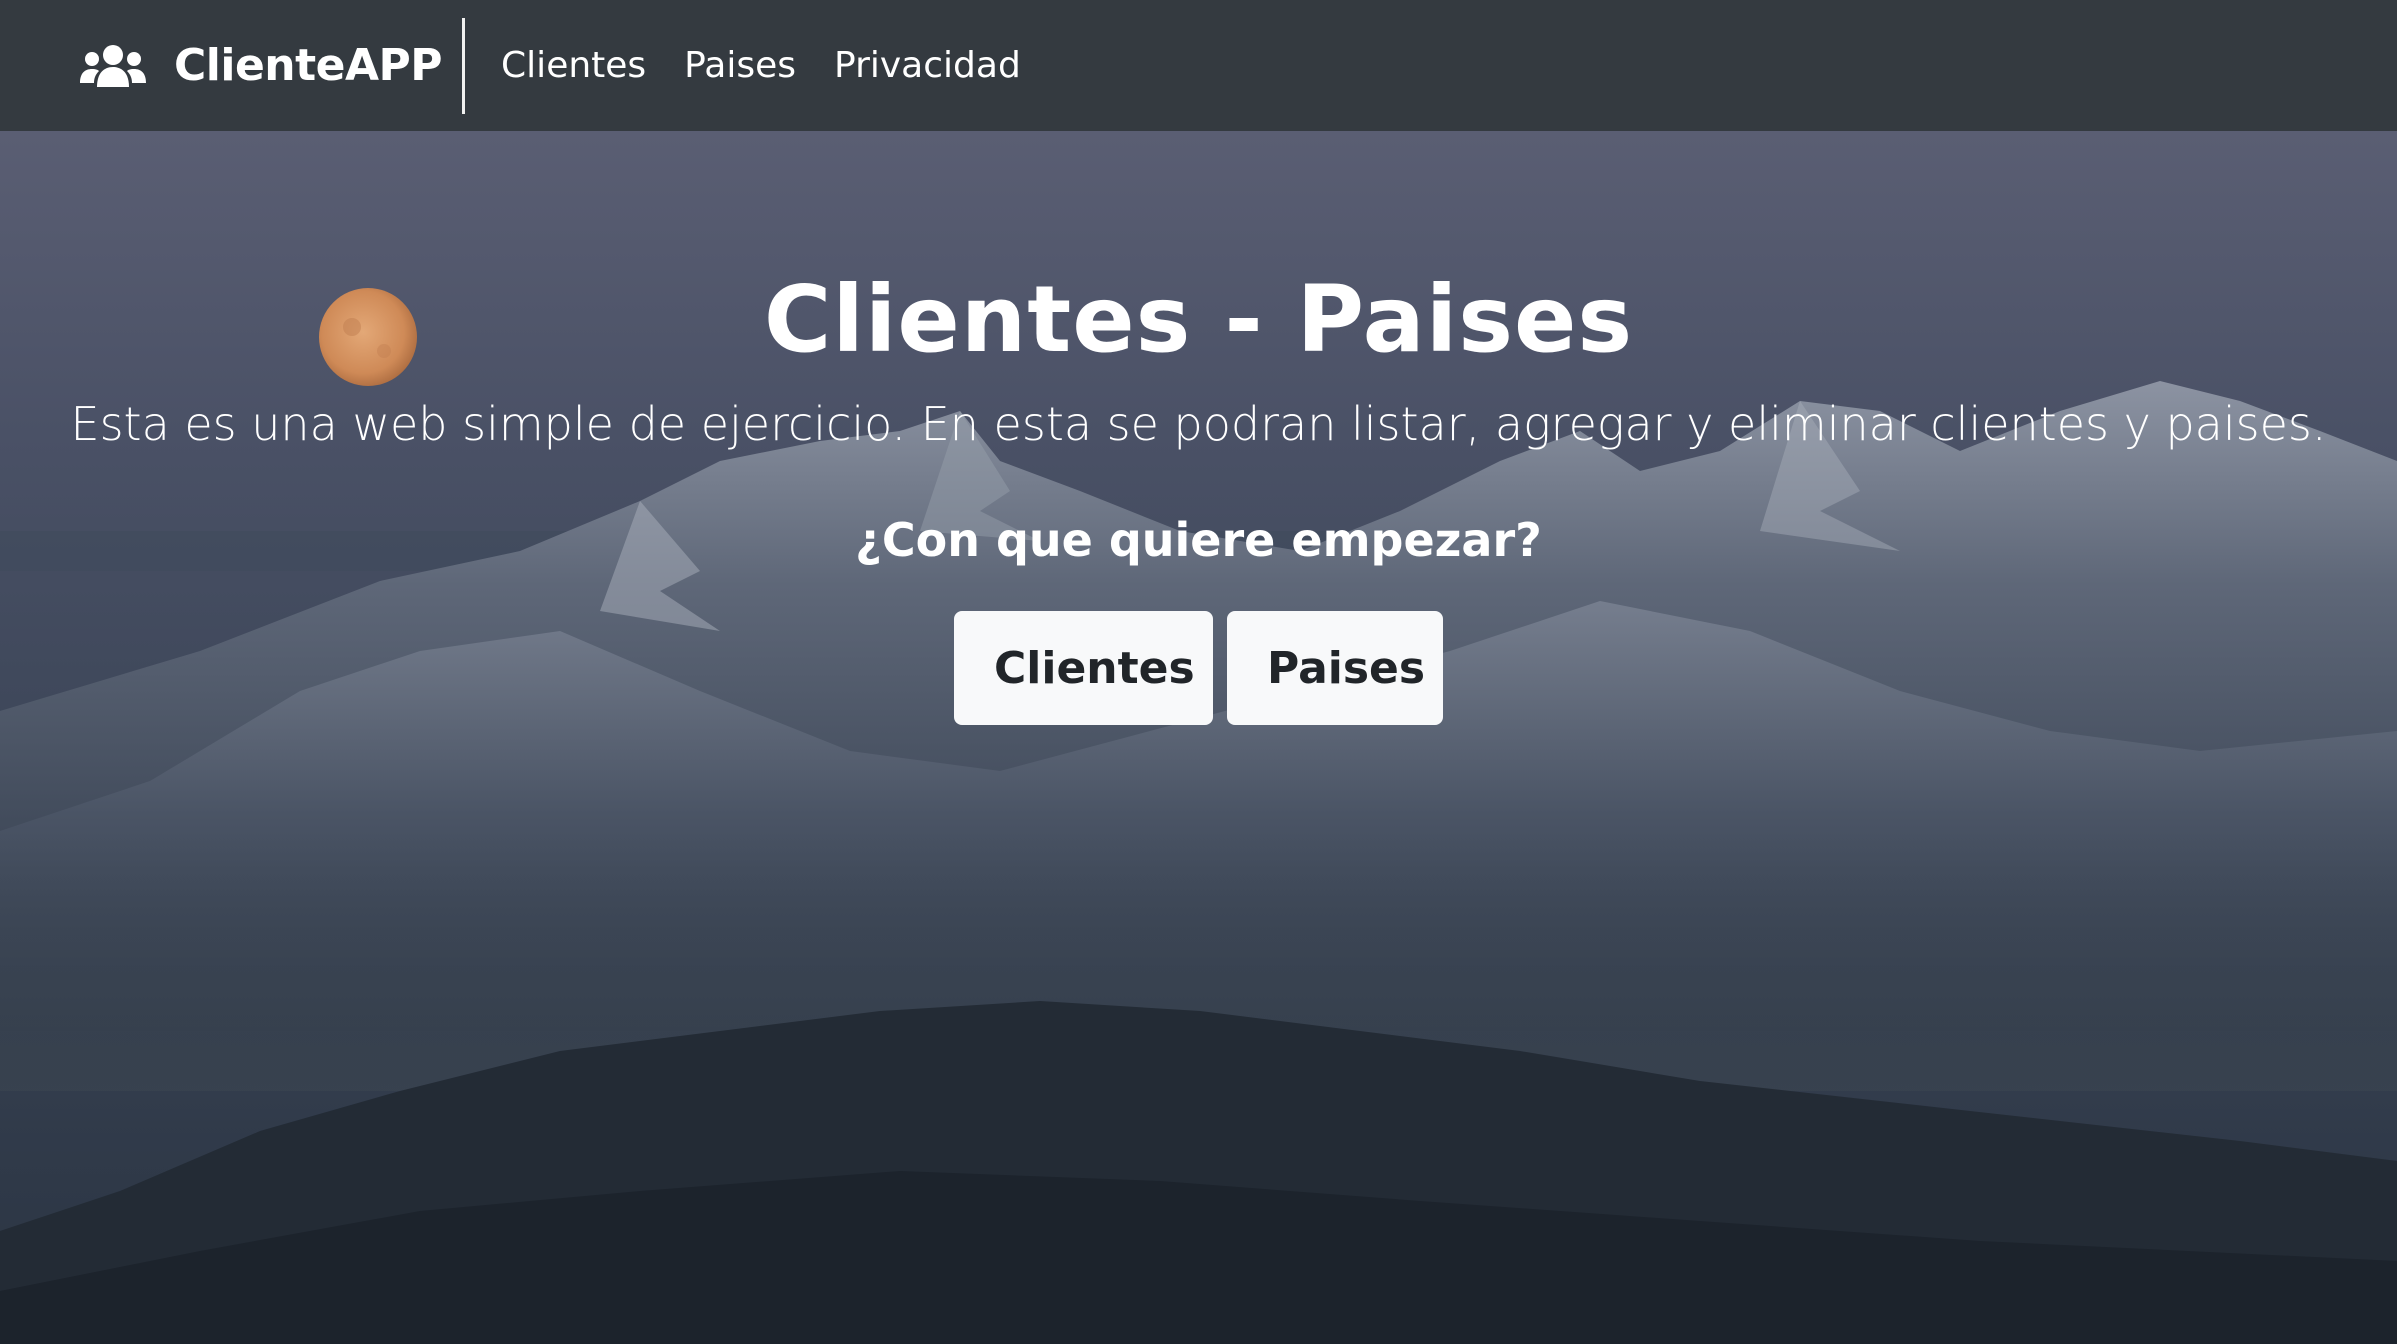 The height and width of the screenshot is (1344, 2397). I want to click on hero-buttons: Clientes Paises, so click(1198, 668).